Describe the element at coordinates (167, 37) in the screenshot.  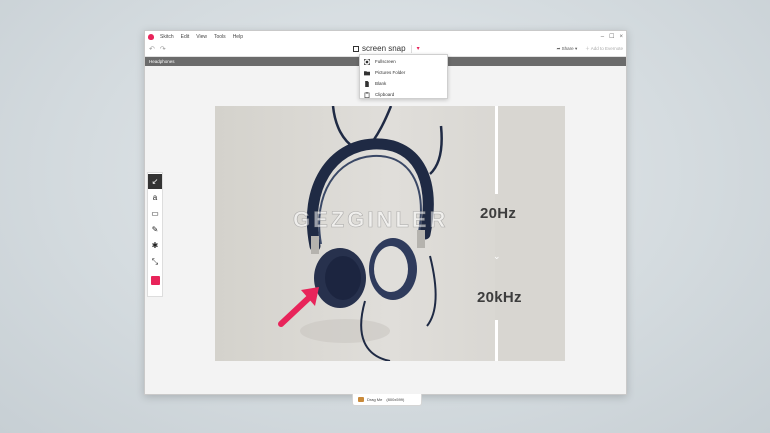
I see `menu-skitch: Skitch` at that location.